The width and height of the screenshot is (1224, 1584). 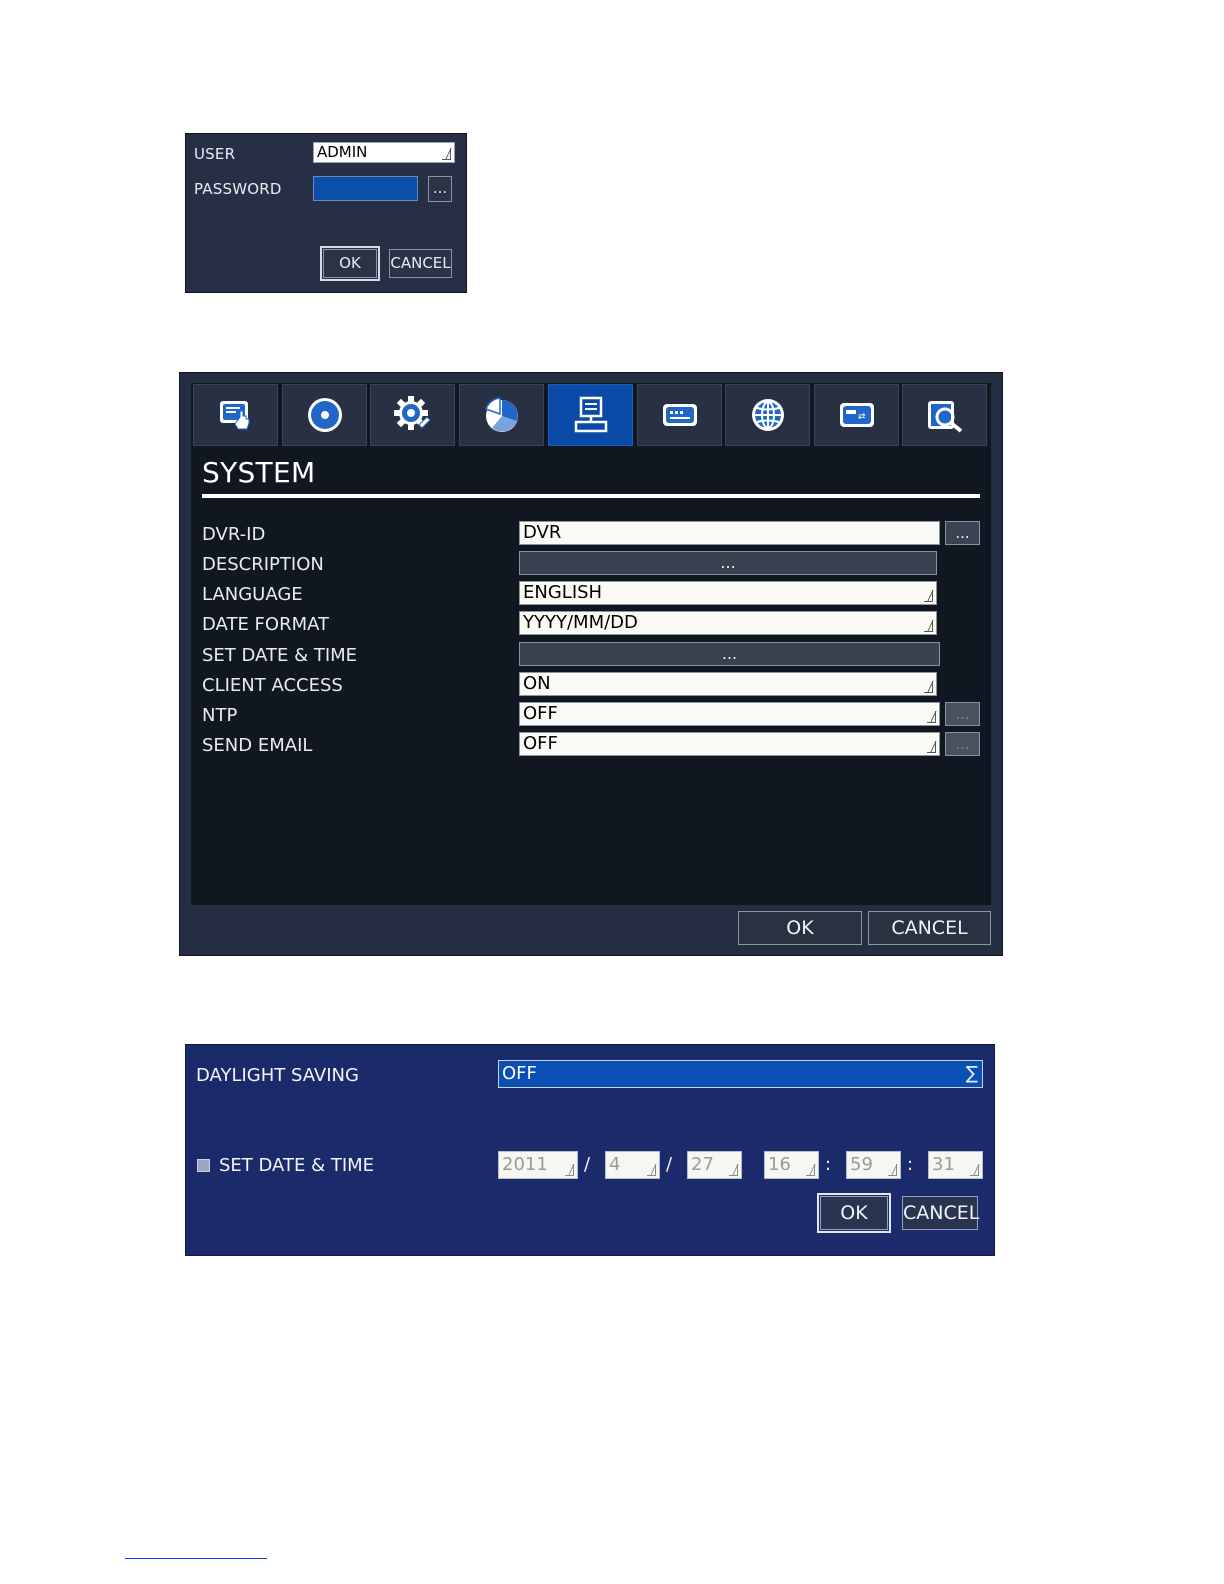 I want to click on hour-field: 16, so click(x=791, y=1165).